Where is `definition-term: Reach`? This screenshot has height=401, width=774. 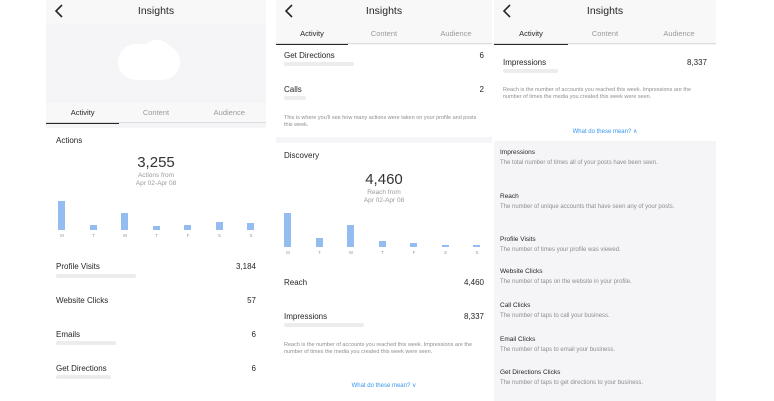
definition-term: Reach is located at coordinates (509, 196).